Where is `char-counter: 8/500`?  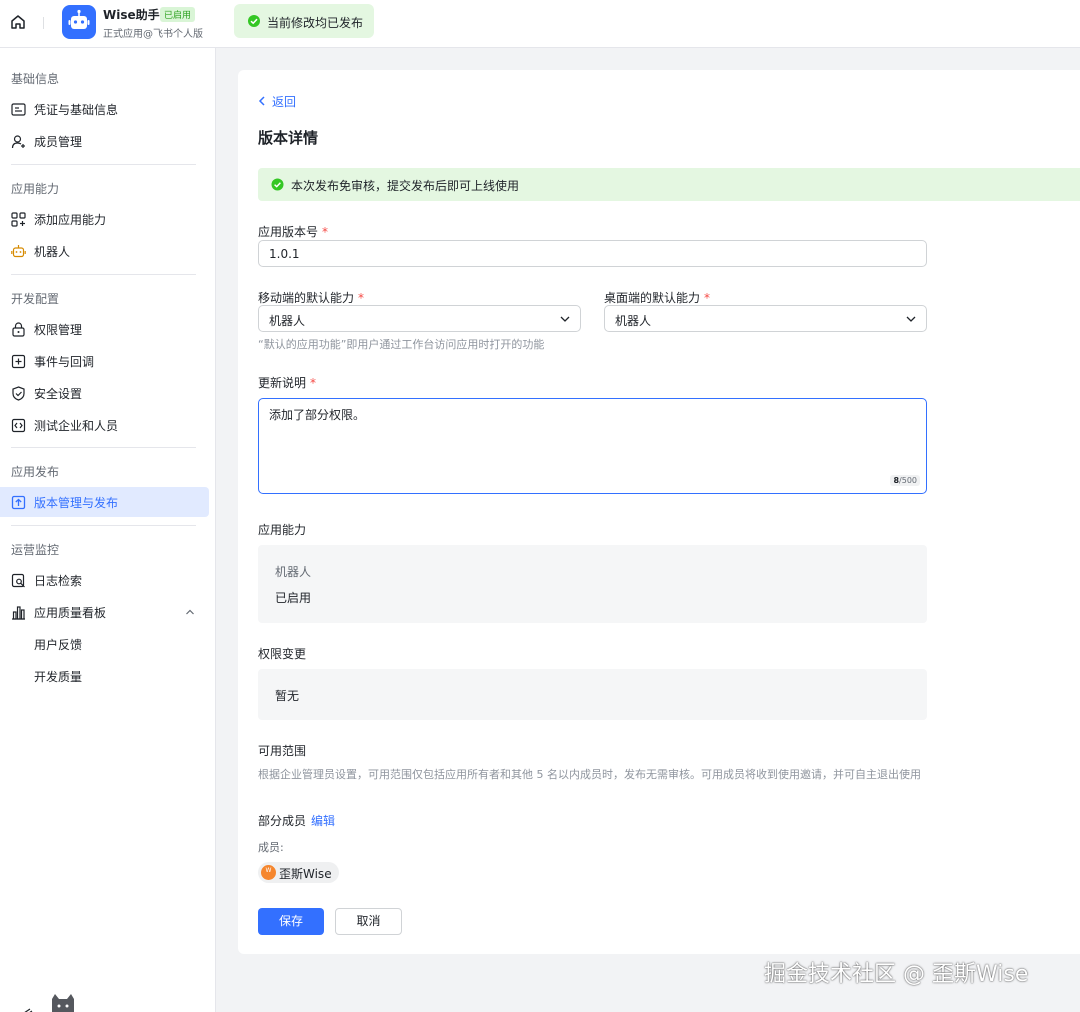
char-counter: 8/500 is located at coordinates (905, 480).